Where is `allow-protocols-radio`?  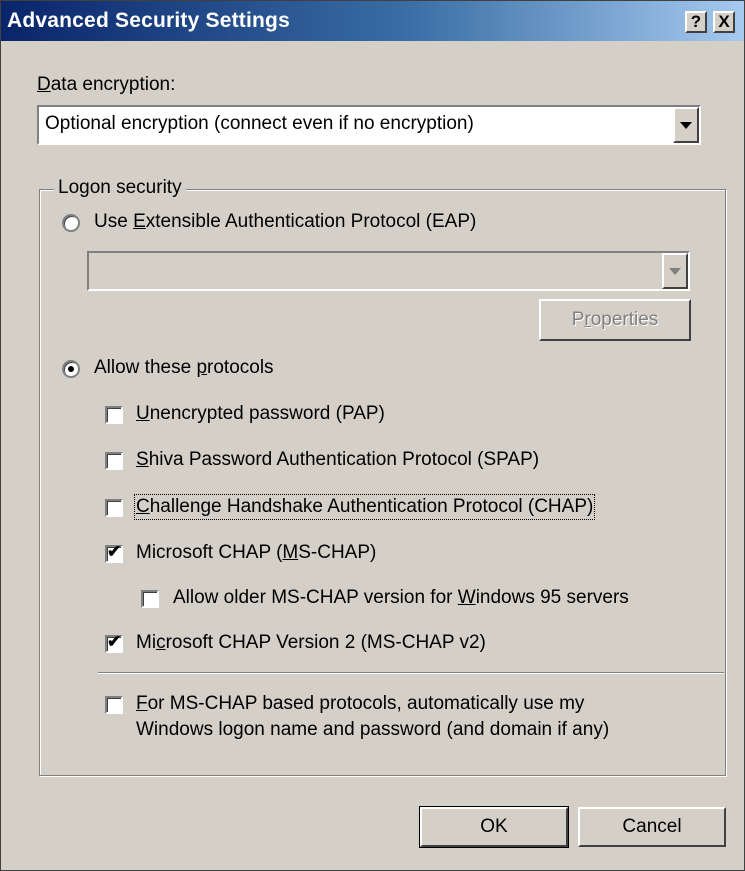
allow-protocols-radio is located at coordinates (71, 369).